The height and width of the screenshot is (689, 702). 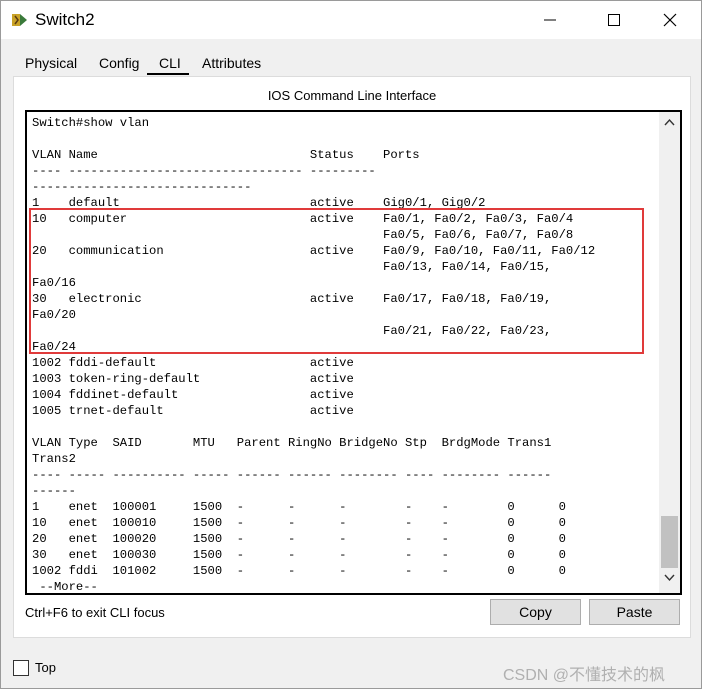 I want to click on tab-attributes: Attributes, so click(x=231, y=63).